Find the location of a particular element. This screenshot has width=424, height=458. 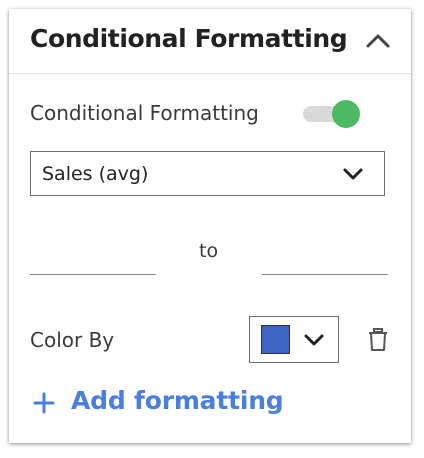

field-select: Sales (avg) is located at coordinates (207, 173).